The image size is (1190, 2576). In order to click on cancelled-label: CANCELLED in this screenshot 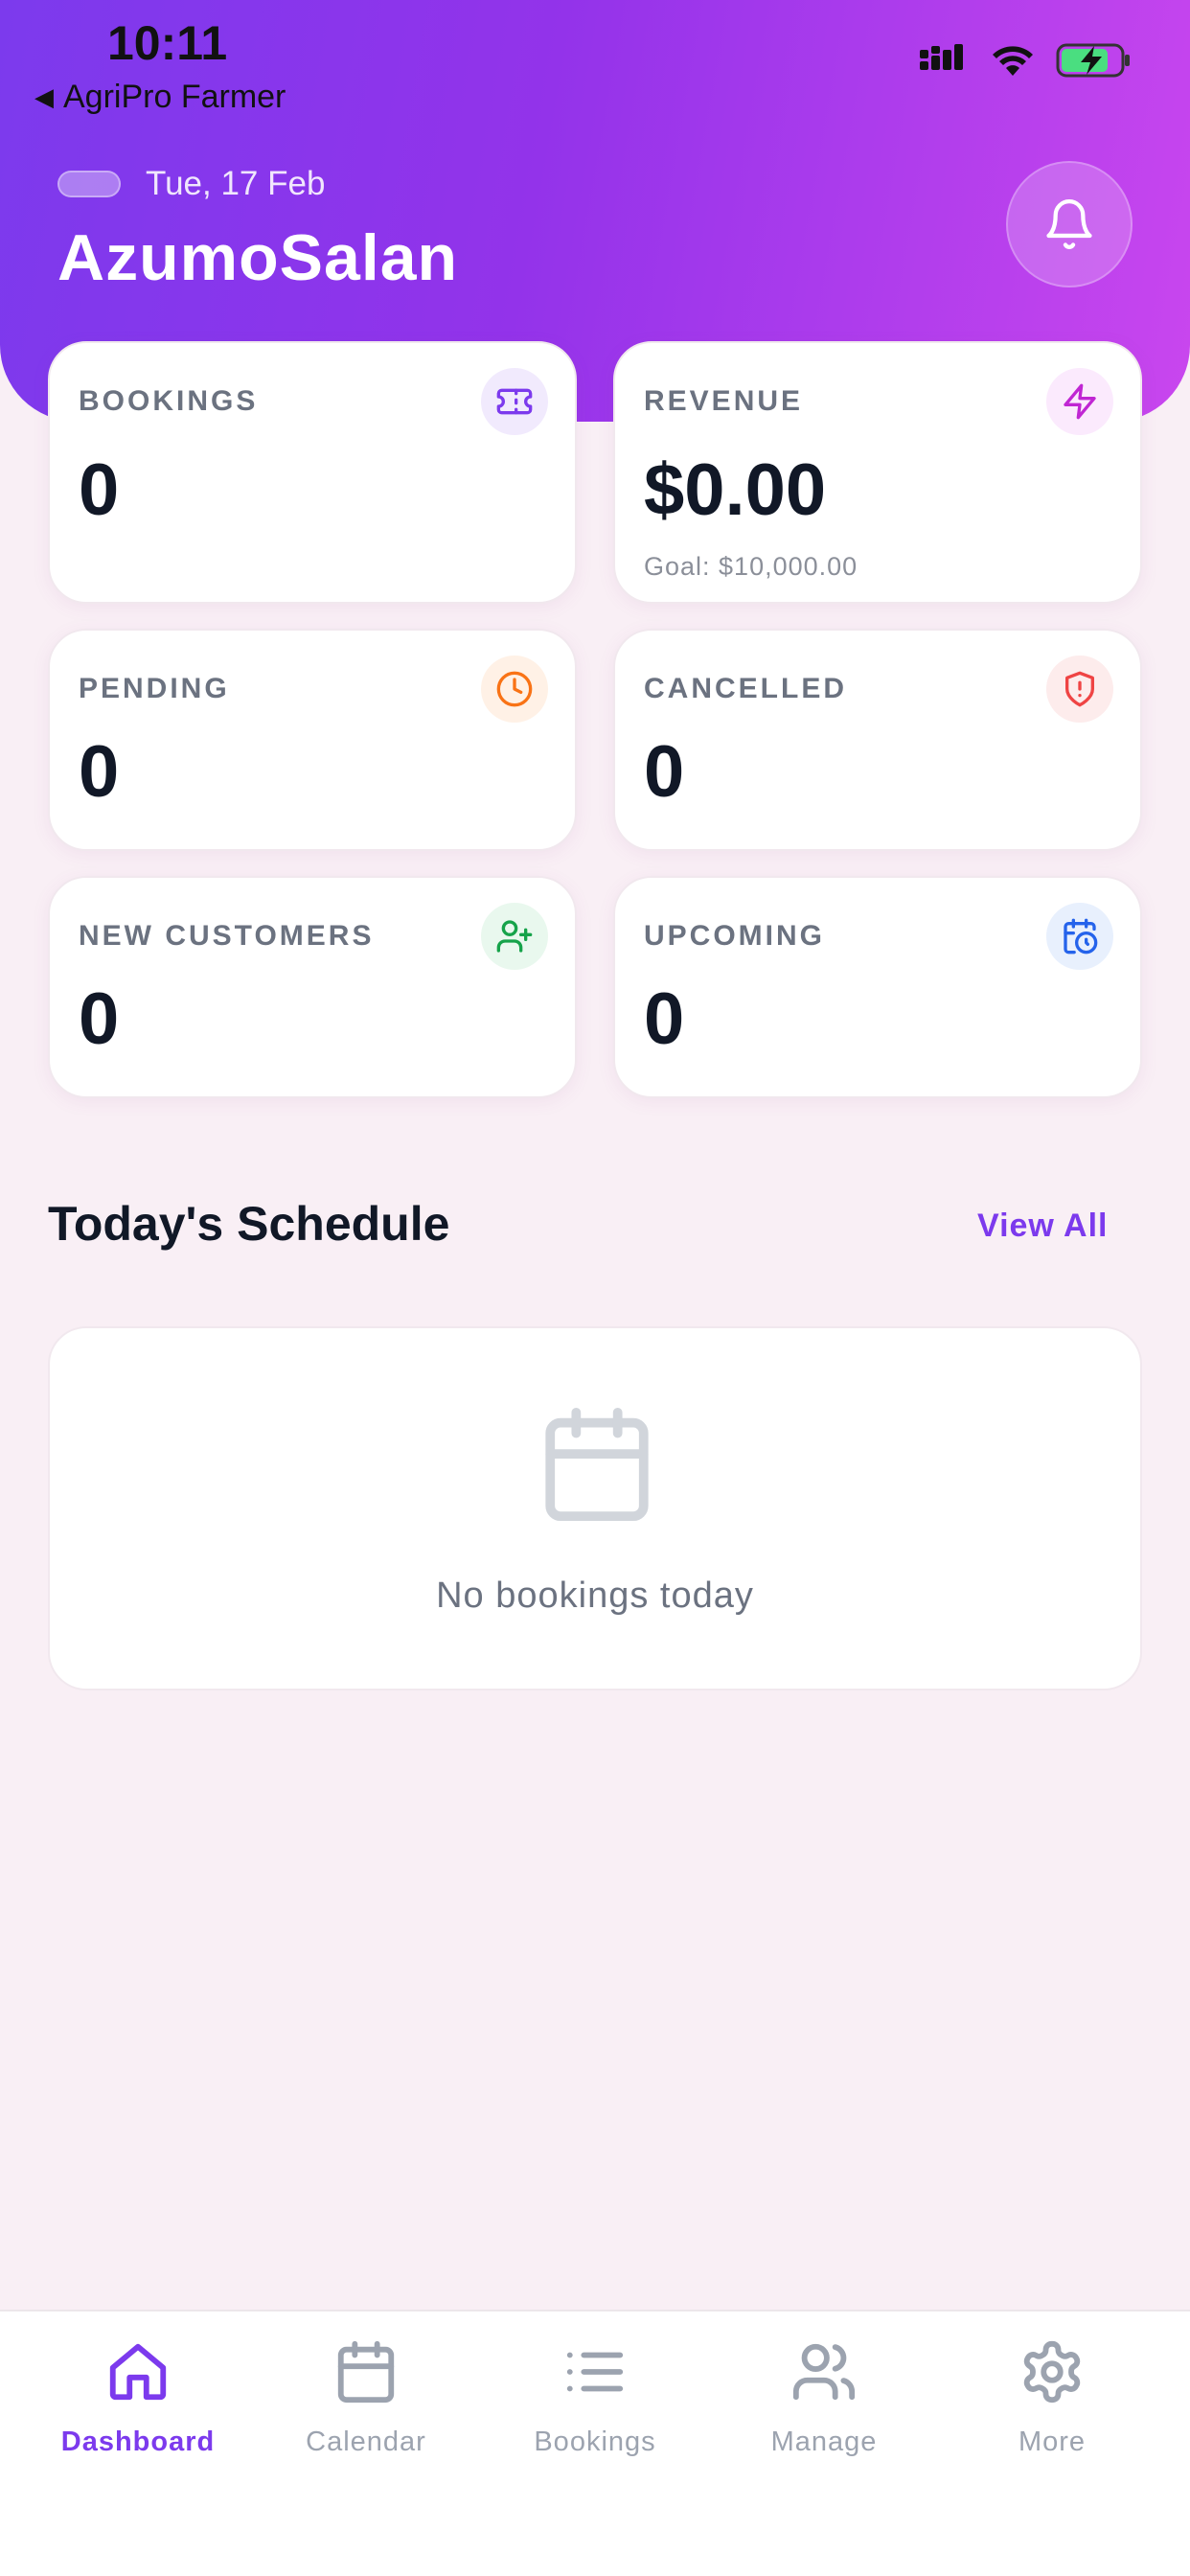, I will do `click(746, 688)`.